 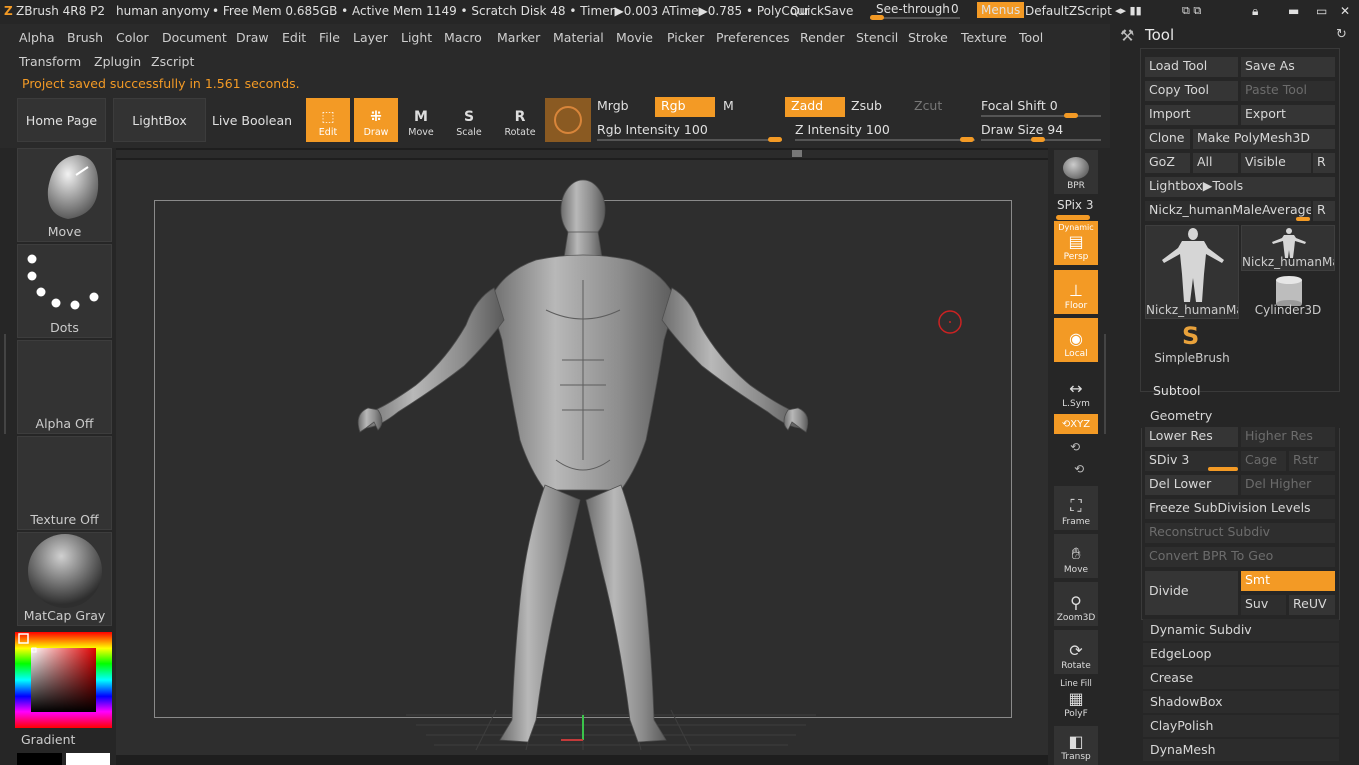 What do you see at coordinates (938, 107) in the screenshot?
I see `zcut-toggle: Zcut` at bounding box center [938, 107].